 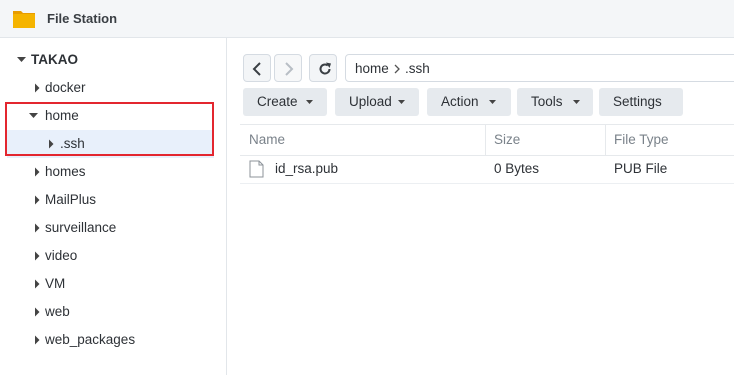 I want to click on path-segment-ssh: .ssh, so click(x=417, y=68).